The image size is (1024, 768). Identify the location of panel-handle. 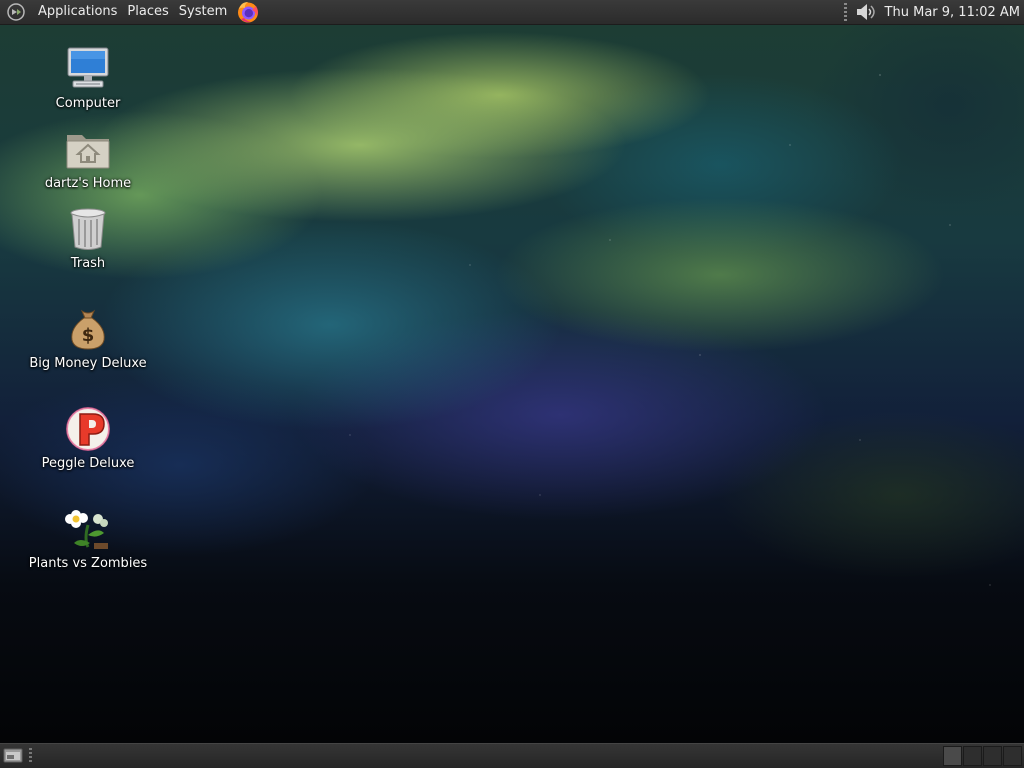
(30, 755).